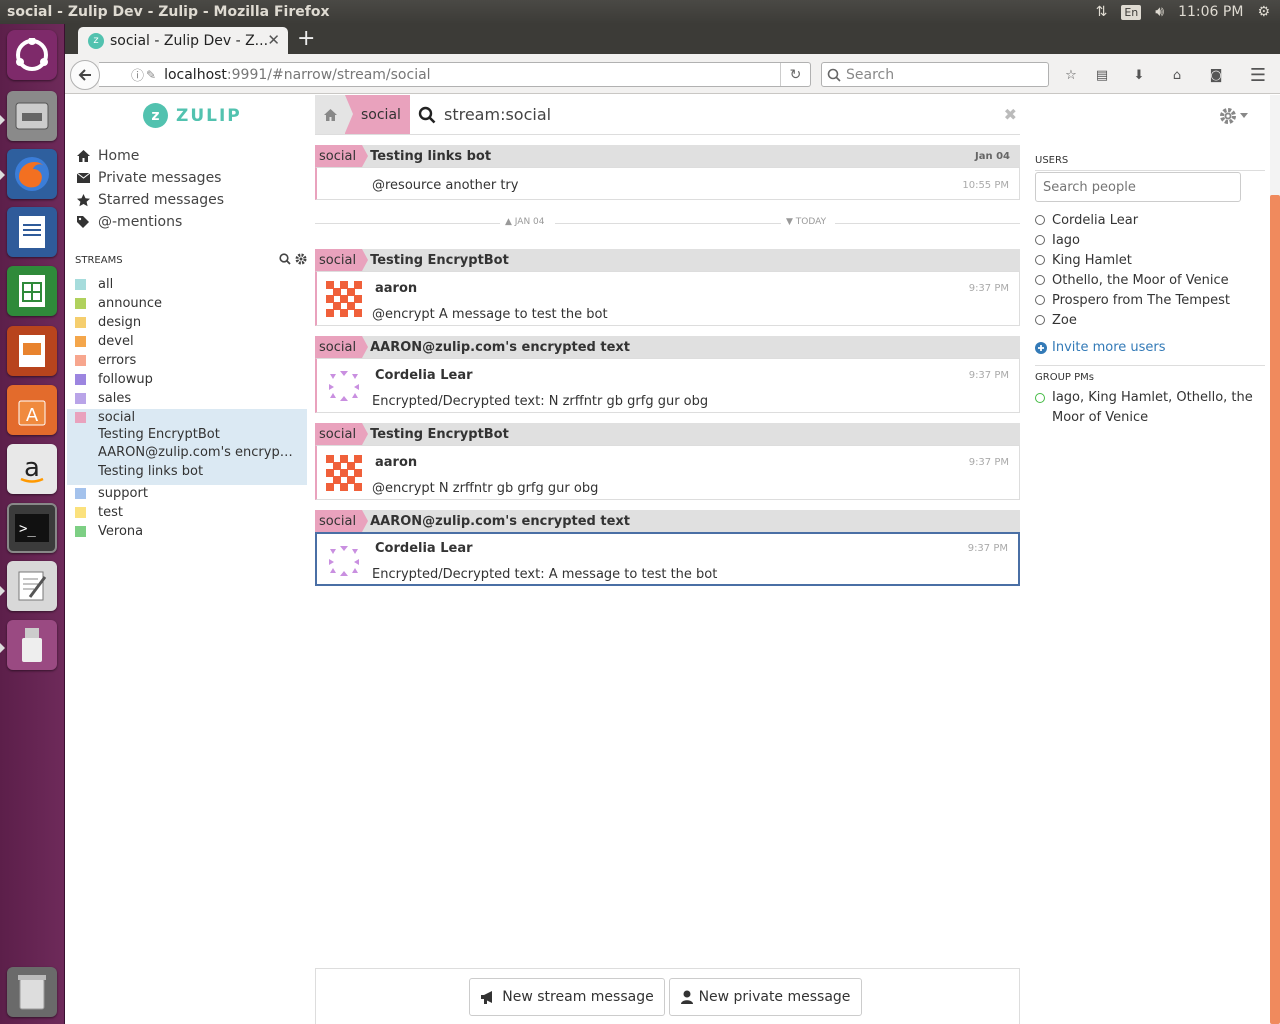 Image resolution: width=1280 pixels, height=1024 pixels. Describe the element at coordinates (105, 360) in the screenshot. I see `stream-item-errors: errors` at that location.